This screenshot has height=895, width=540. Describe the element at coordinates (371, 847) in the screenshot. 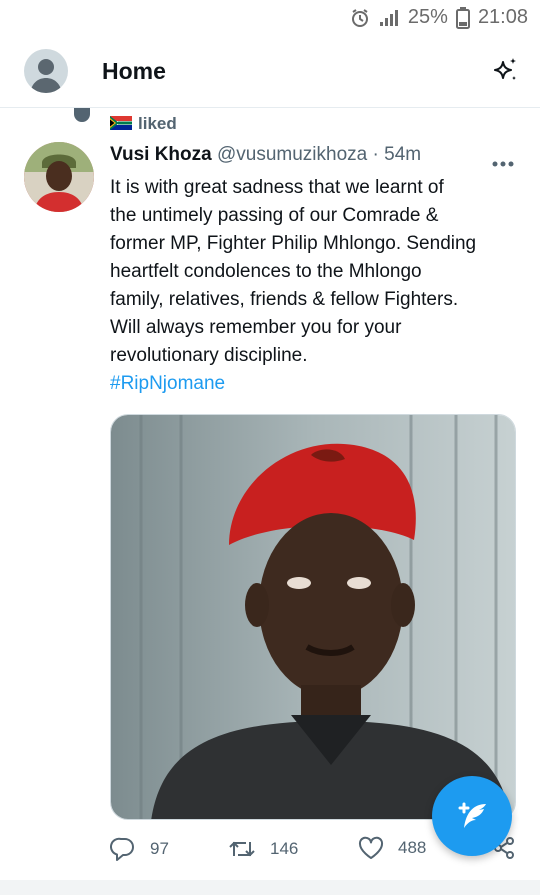

I see `heart-icon` at that location.